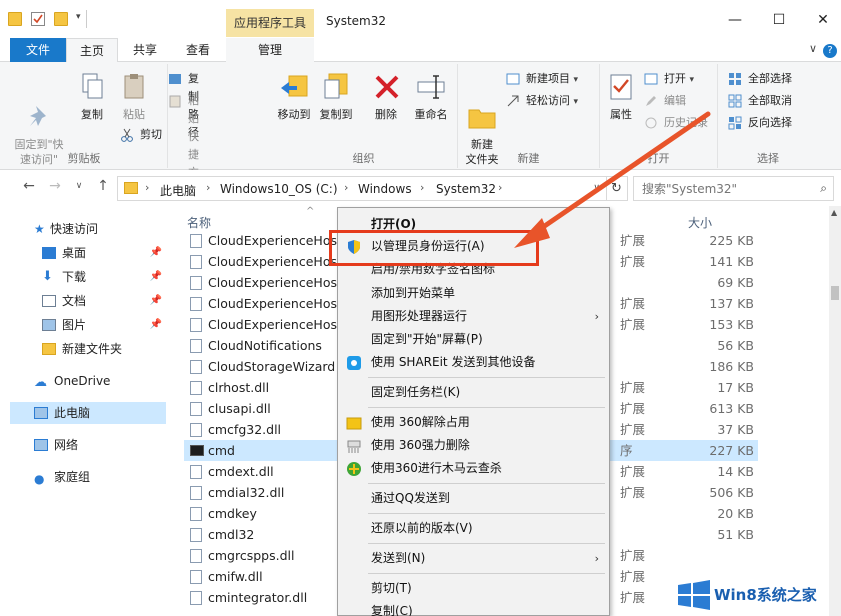  I want to click on menu-shareit: 使用 SHAREit 发送到其他设备, so click(473, 362).